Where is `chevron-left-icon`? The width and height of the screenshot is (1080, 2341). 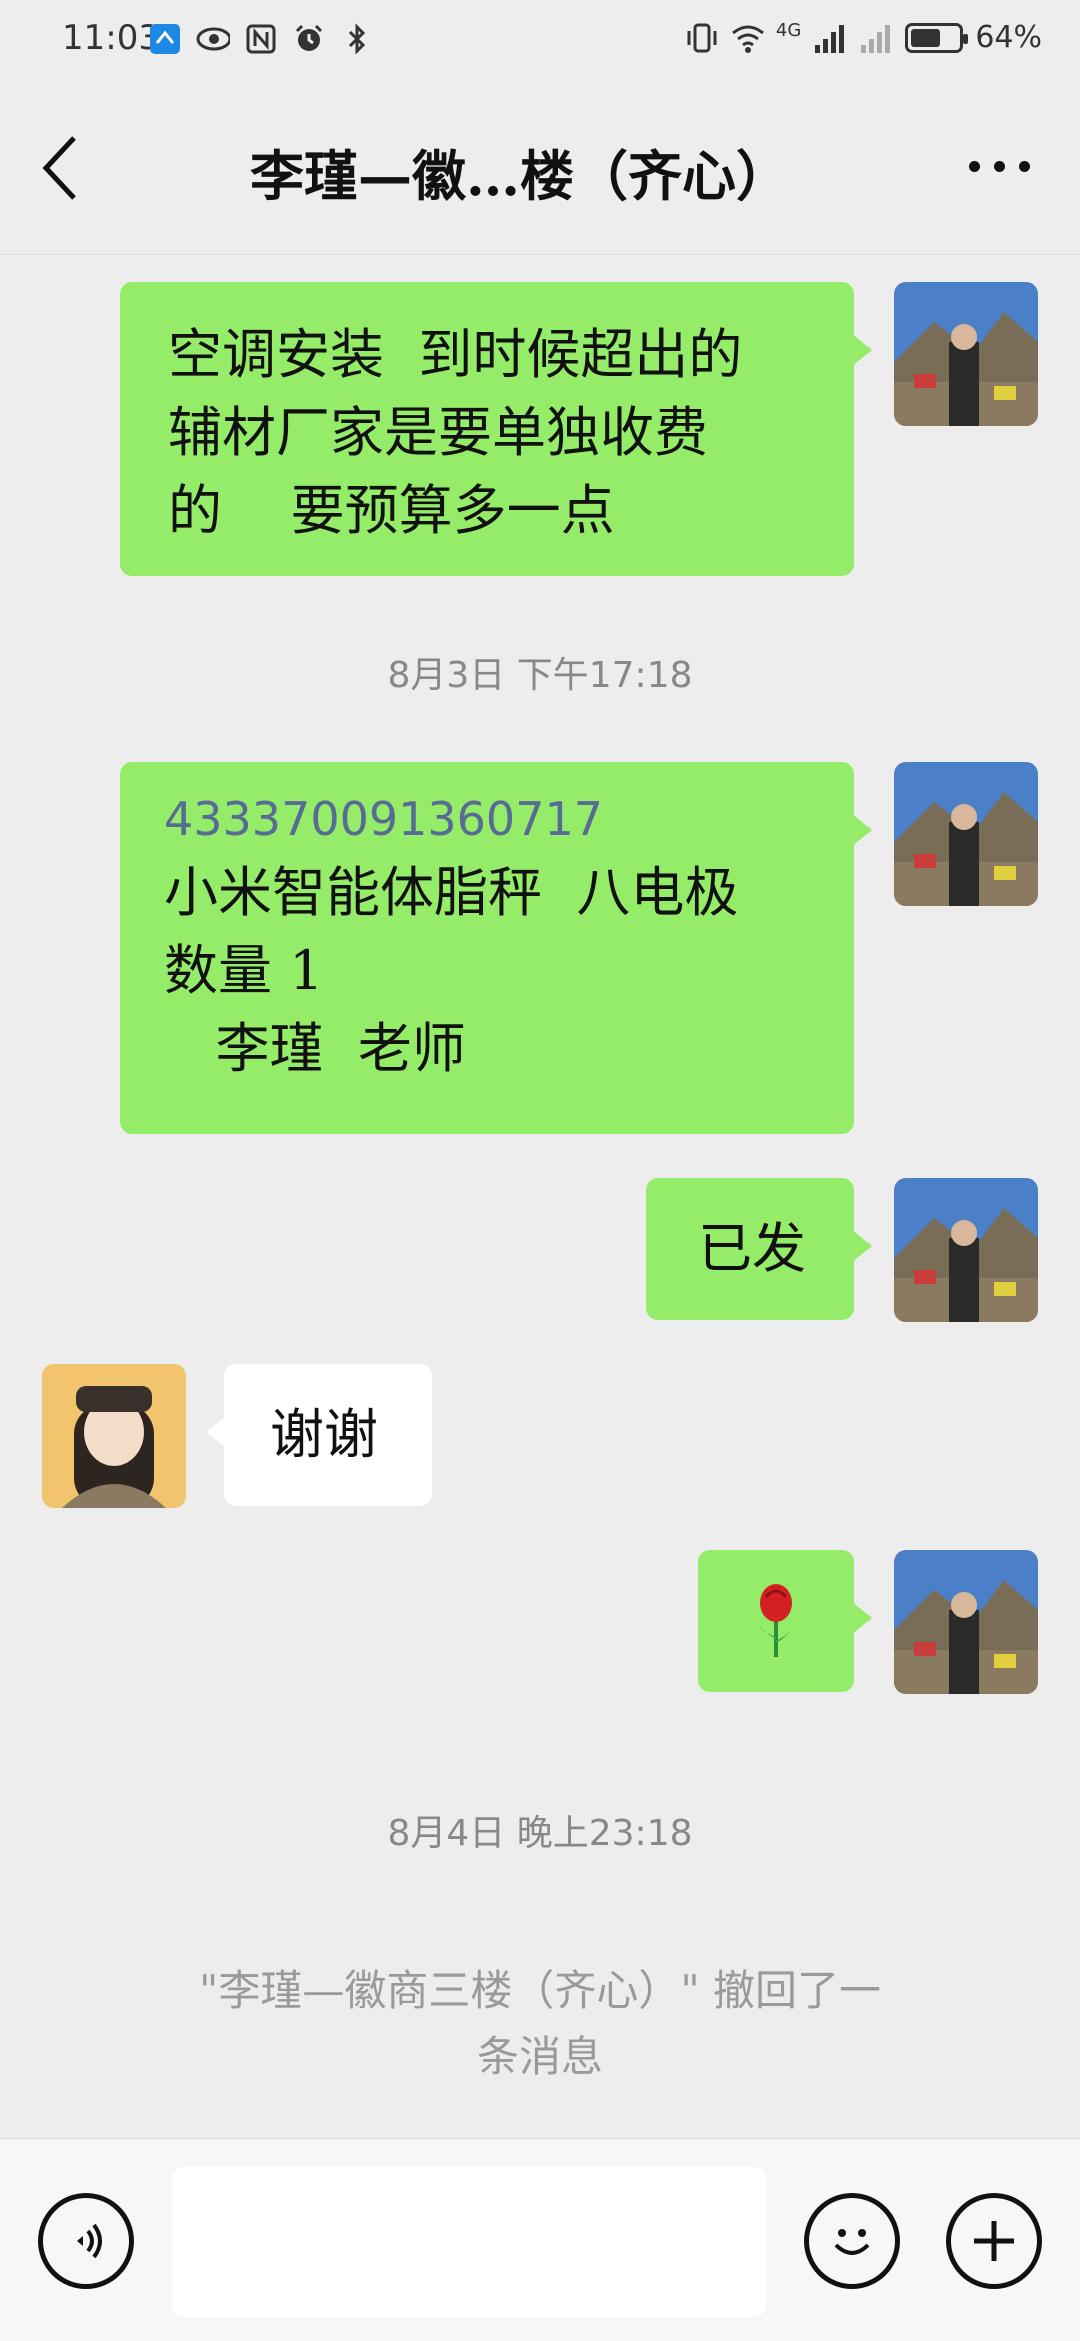 chevron-left-icon is located at coordinates (59, 168).